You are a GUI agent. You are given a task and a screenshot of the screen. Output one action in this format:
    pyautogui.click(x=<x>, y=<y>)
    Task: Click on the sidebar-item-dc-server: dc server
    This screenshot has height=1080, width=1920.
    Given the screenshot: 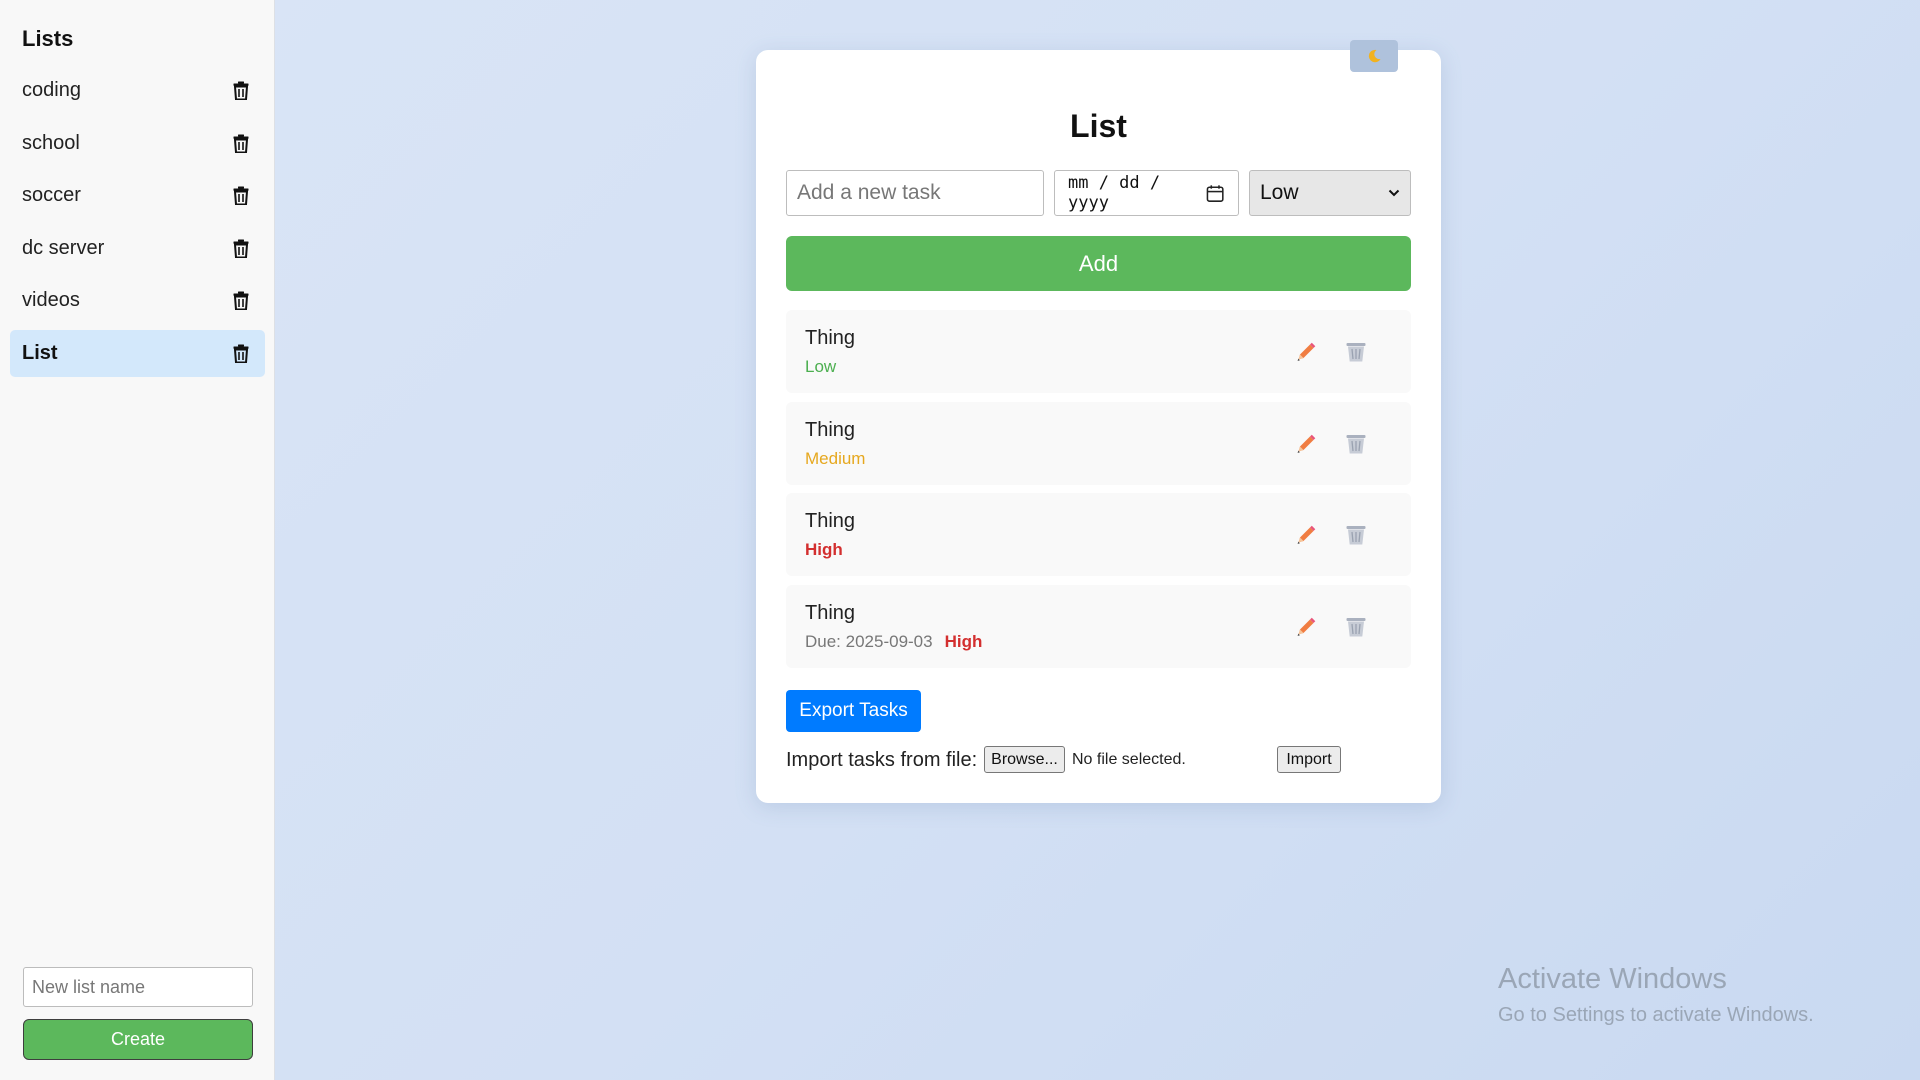 What is the action you would take?
    pyautogui.click(x=137, y=248)
    